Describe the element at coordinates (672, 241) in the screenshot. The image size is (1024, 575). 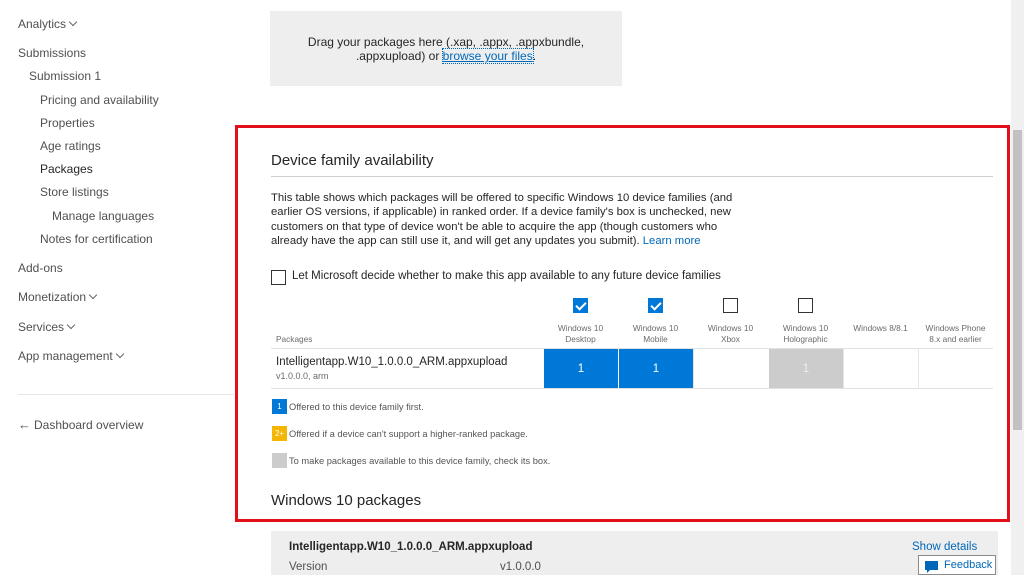
I see `learn-more-link: Learn more` at that location.